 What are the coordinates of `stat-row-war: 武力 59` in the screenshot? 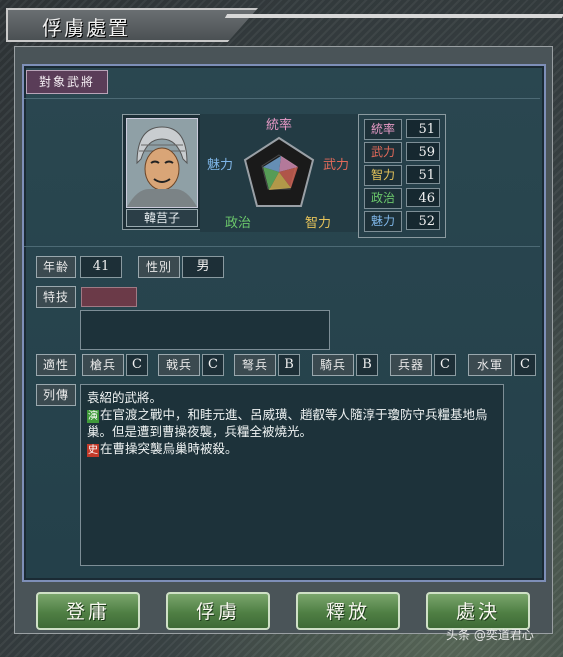 It's located at (402, 152).